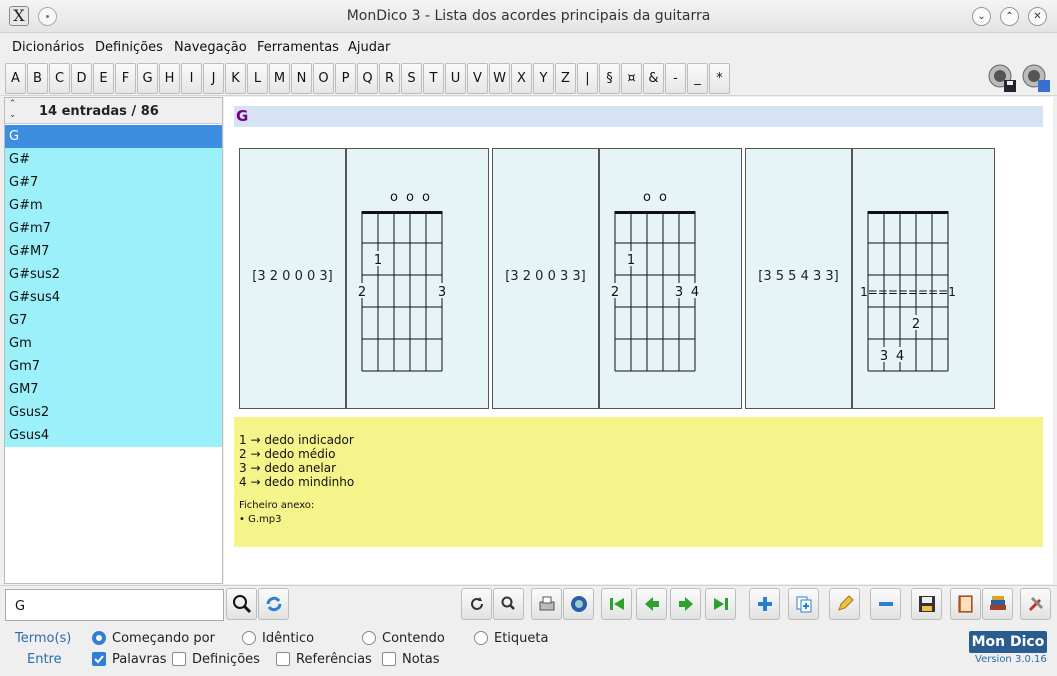 The image size is (1057, 676). What do you see at coordinates (651, 604) in the screenshot?
I see `previous-entry-icon` at bounding box center [651, 604].